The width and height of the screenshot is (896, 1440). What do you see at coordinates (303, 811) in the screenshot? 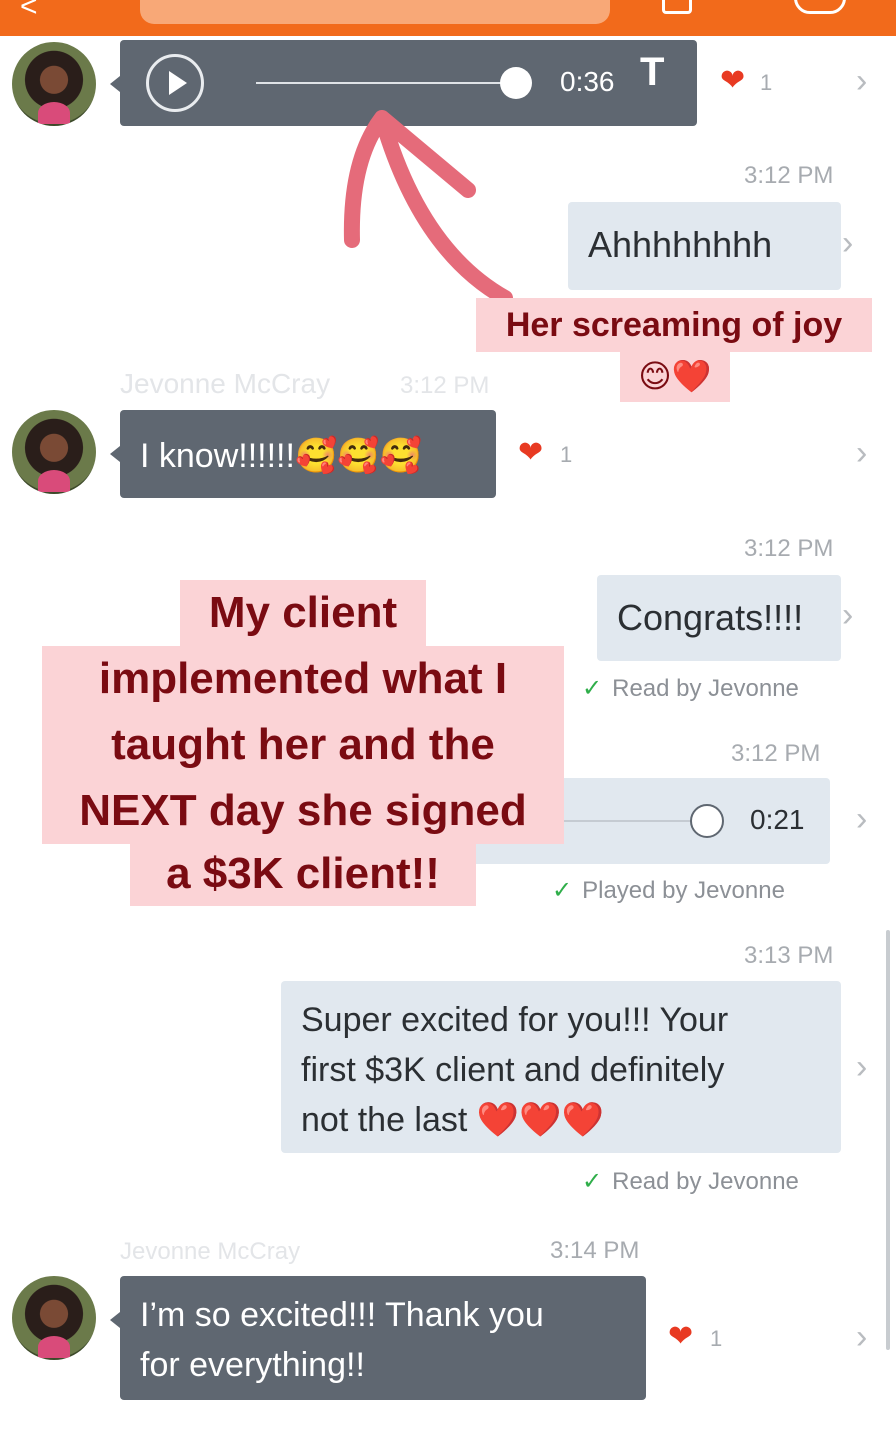
I see `annotation-callout-line: NEXT day she signed` at bounding box center [303, 811].